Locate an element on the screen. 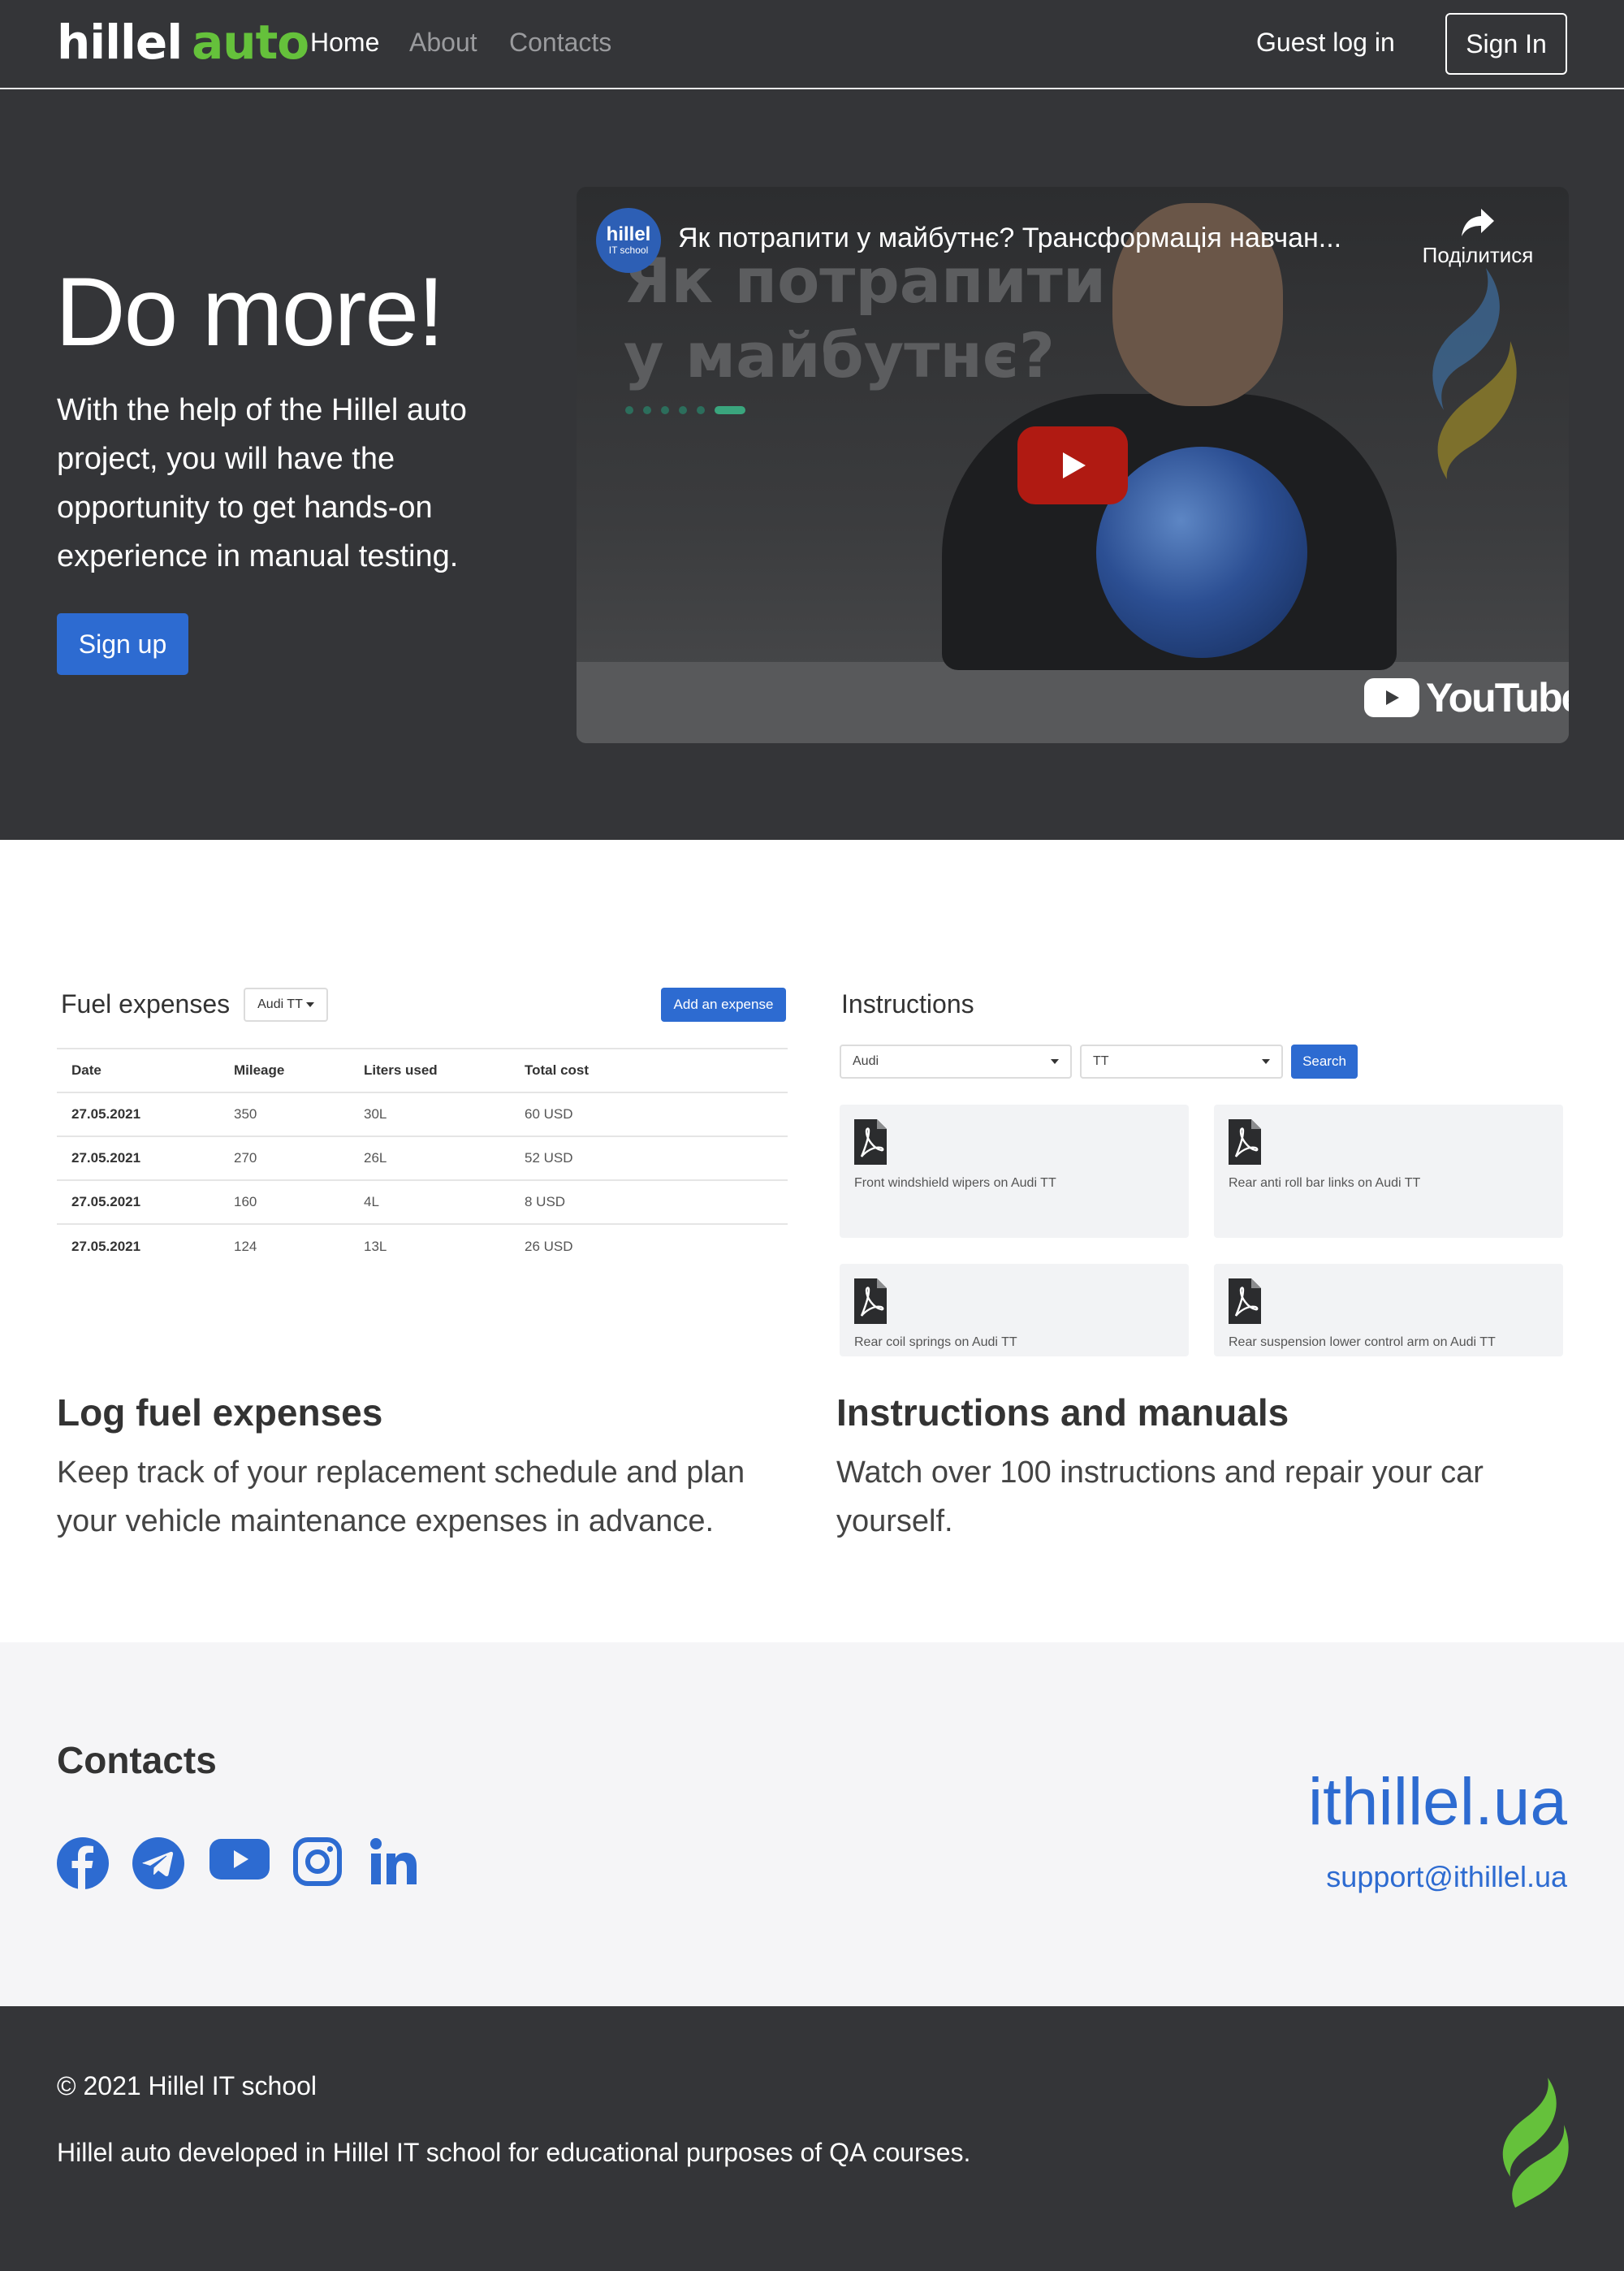  car-select: Audi TT is located at coordinates (286, 1005).